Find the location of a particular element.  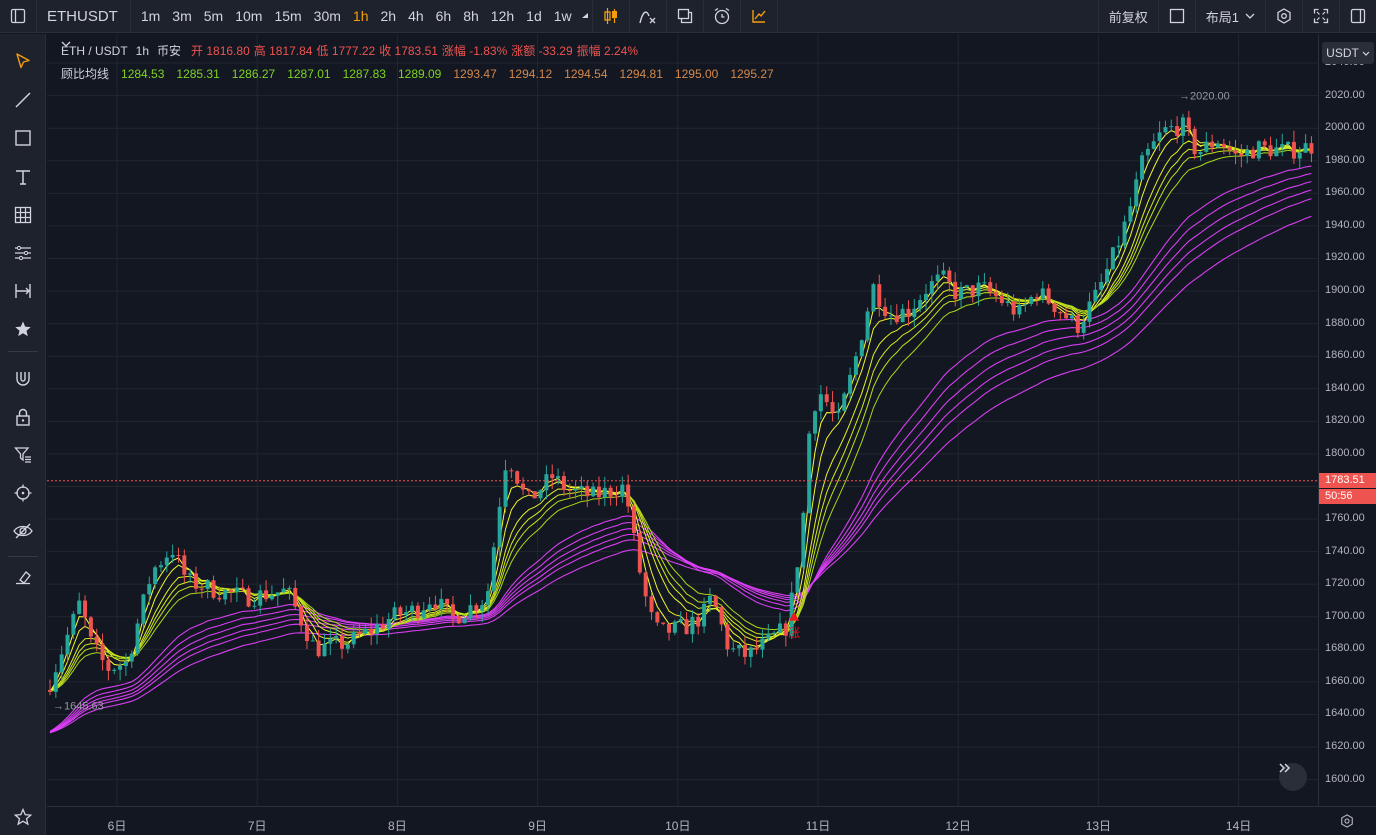

filter-icon is located at coordinates (23, 455).